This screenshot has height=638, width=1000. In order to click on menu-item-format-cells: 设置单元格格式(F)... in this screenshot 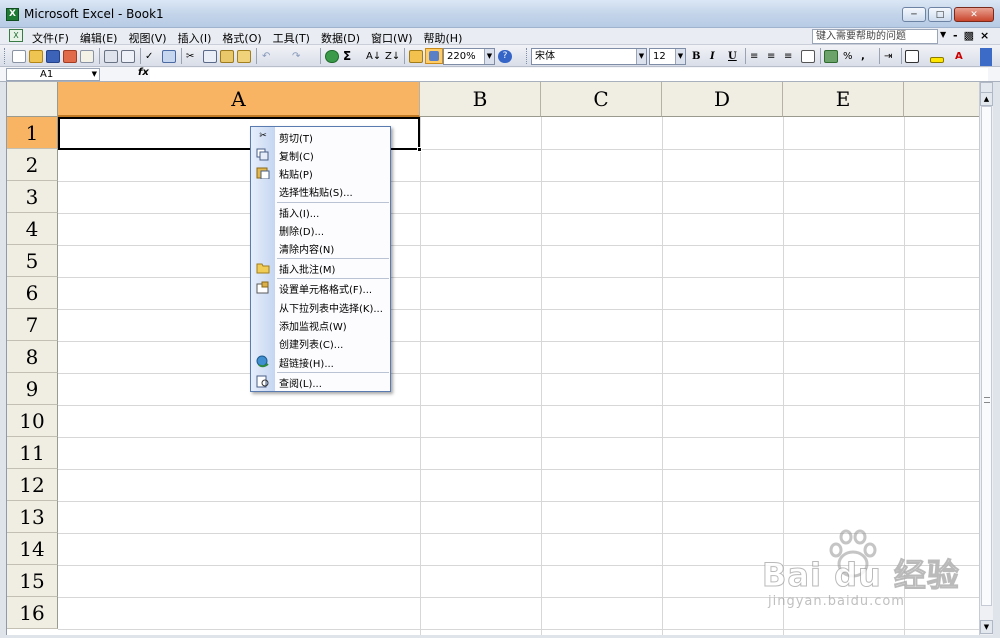, I will do `click(320, 288)`.